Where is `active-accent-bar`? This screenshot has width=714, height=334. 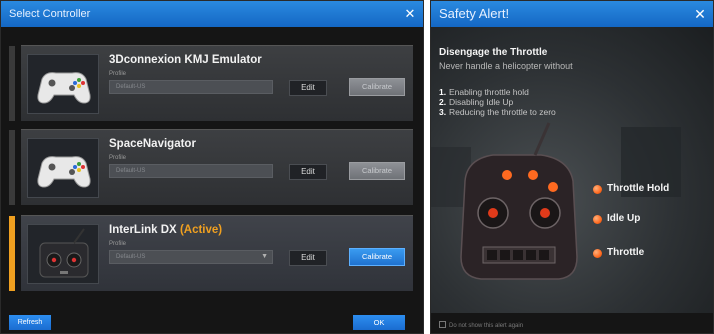
active-accent-bar is located at coordinates (12, 253).